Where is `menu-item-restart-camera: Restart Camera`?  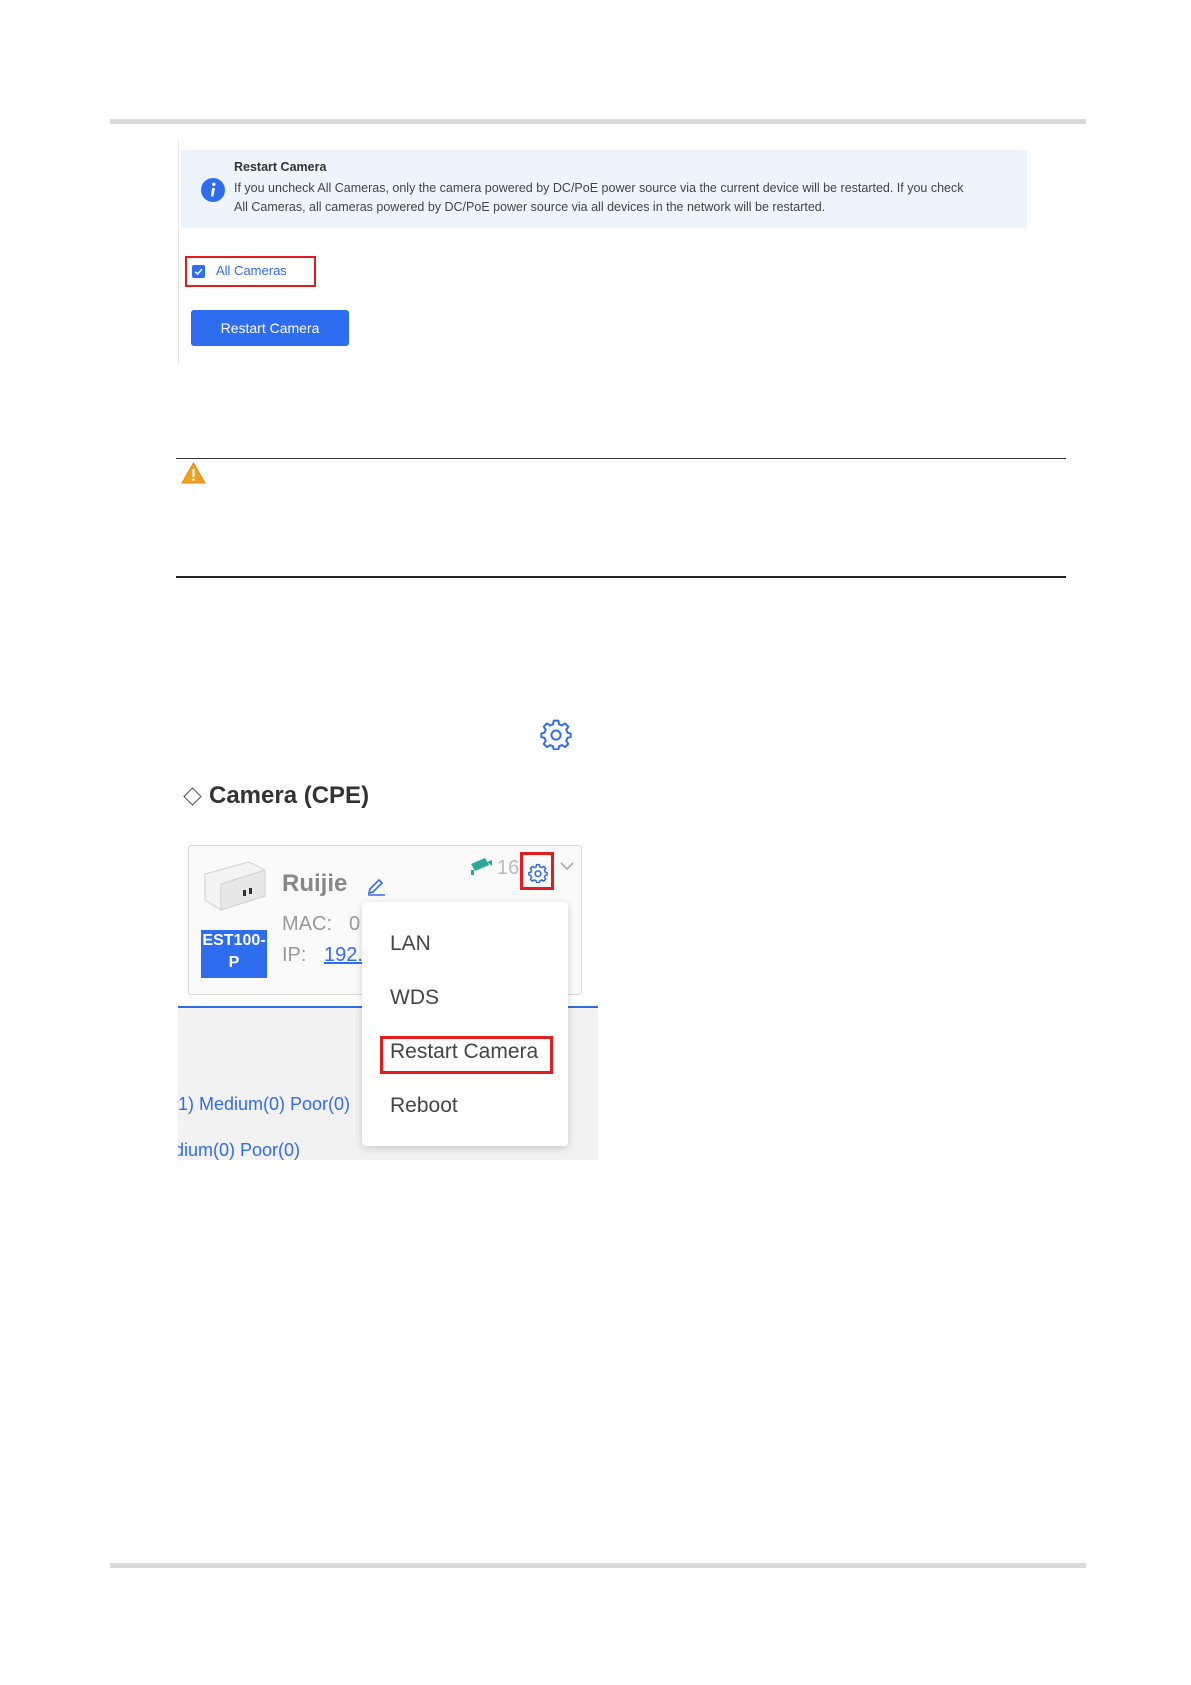
menu-item-restart-camera: Restart Camera is located at coordinates (464, 1052).